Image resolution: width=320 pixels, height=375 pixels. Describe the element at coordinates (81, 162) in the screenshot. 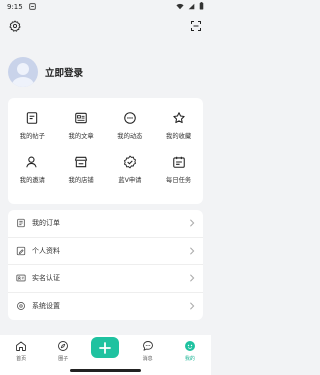

I see `shop-icon` at that location.